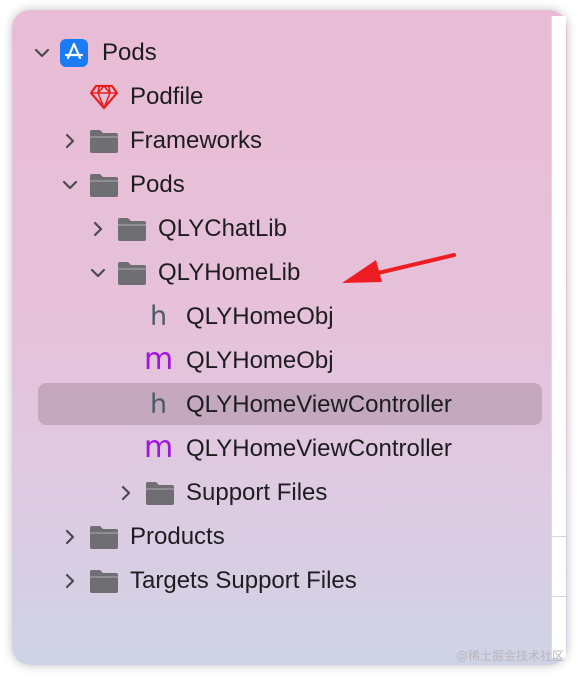 Image resolution: width=582 pixels, height=680 pixels. I want to click on tree-item-support-files: Support Files, so click(289, 493).